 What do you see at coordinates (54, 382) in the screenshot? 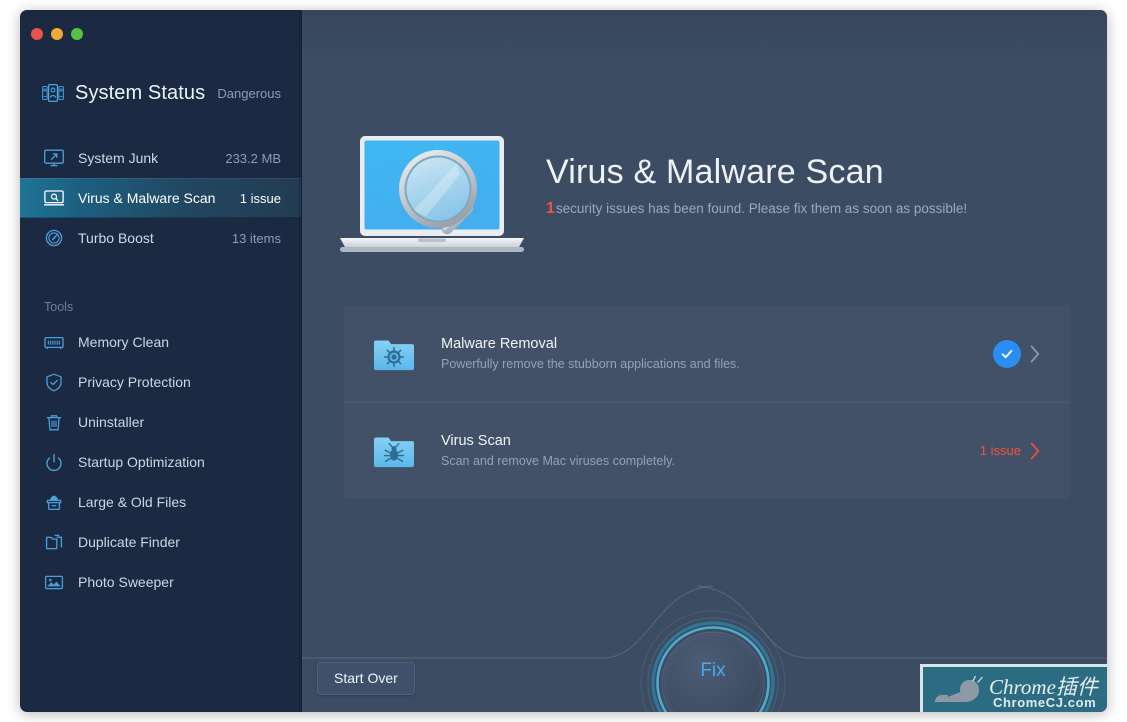
I see `shield-icon` at bounding box center [54, 382].